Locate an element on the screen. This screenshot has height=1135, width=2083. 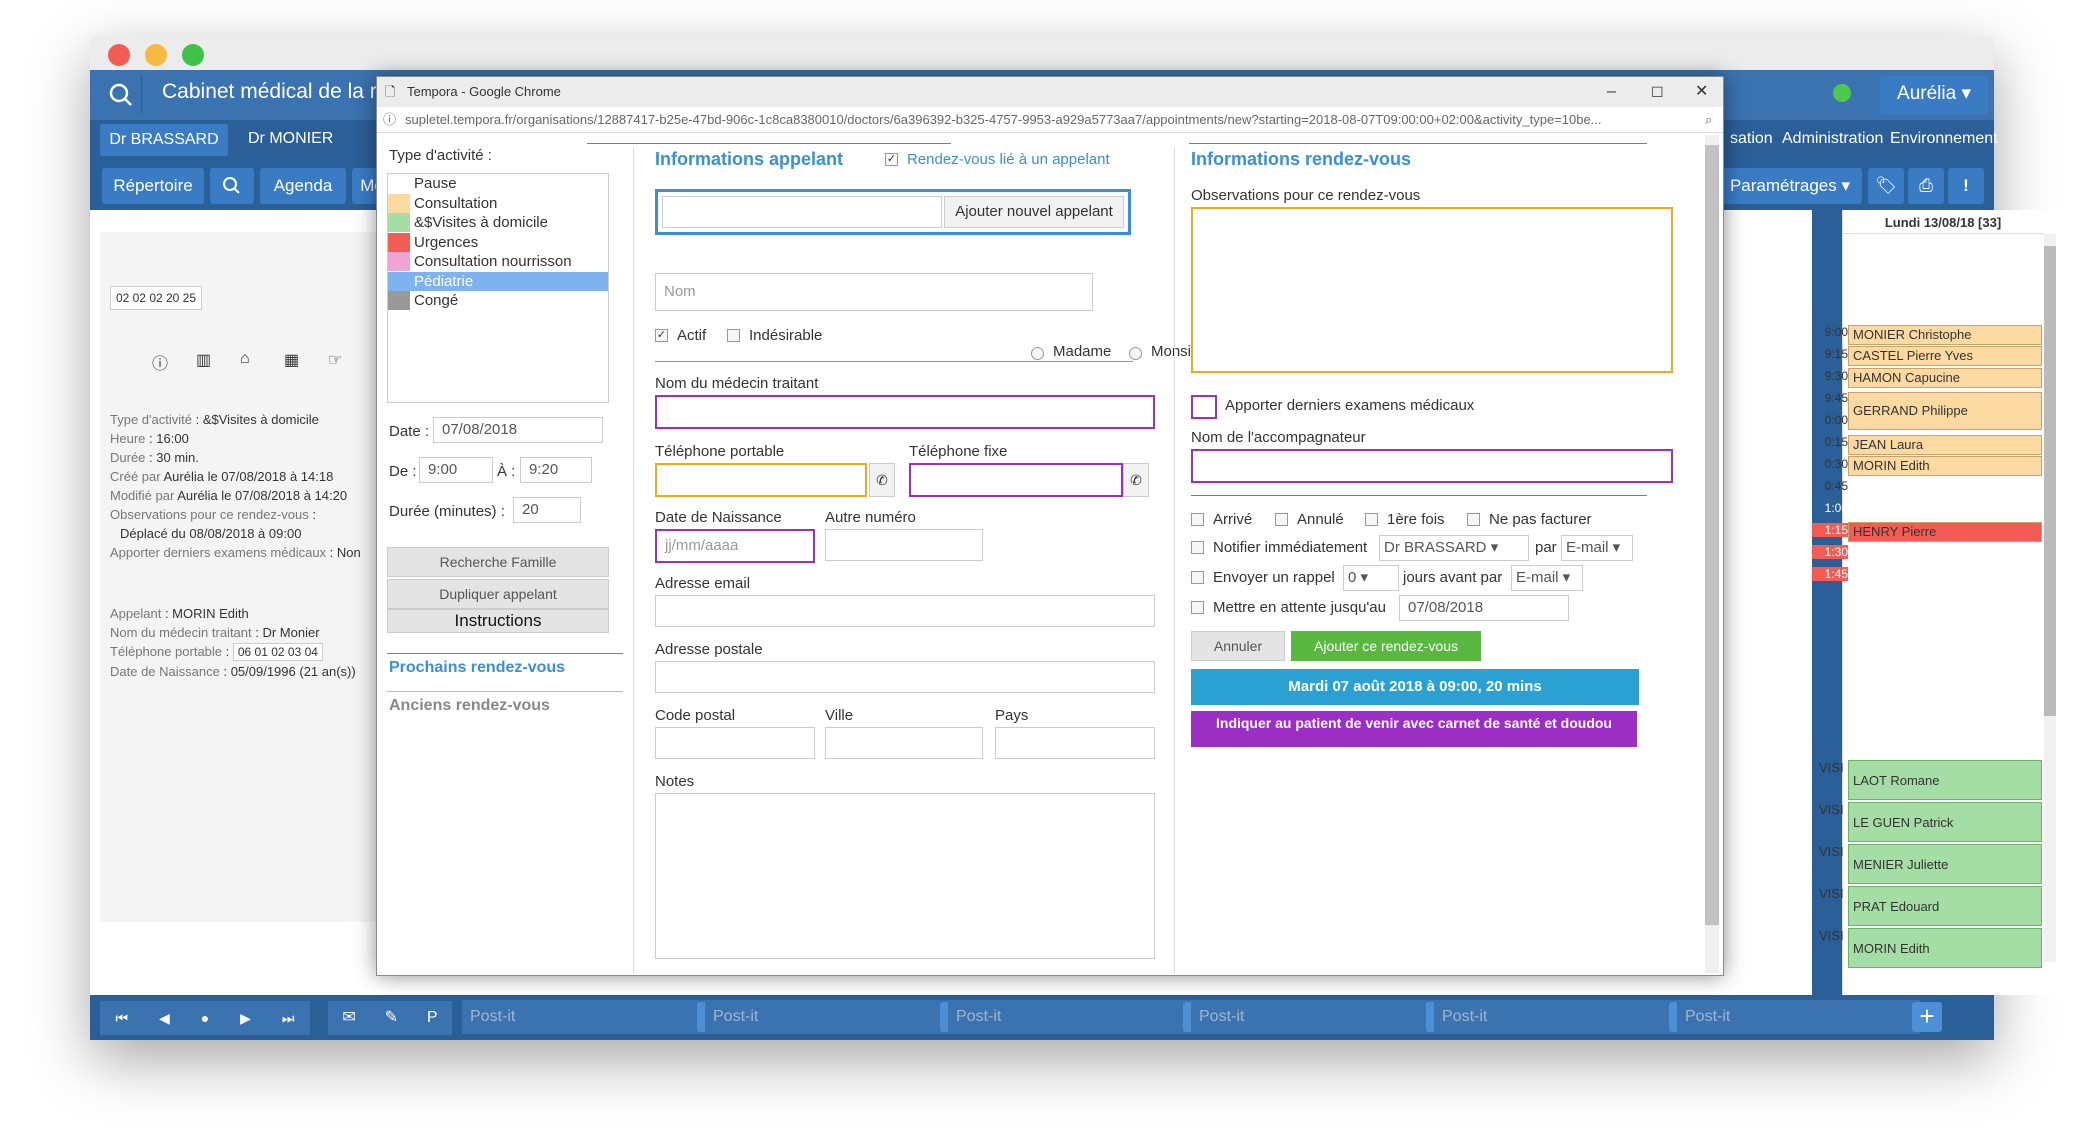
notify-doctor-select: Dr BRASSARD ▾ is located at coordinates (1454, 548).